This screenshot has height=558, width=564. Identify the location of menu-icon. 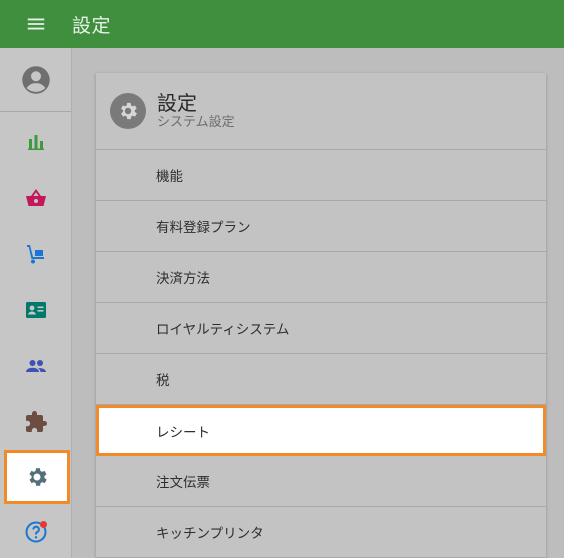
(36, 24).